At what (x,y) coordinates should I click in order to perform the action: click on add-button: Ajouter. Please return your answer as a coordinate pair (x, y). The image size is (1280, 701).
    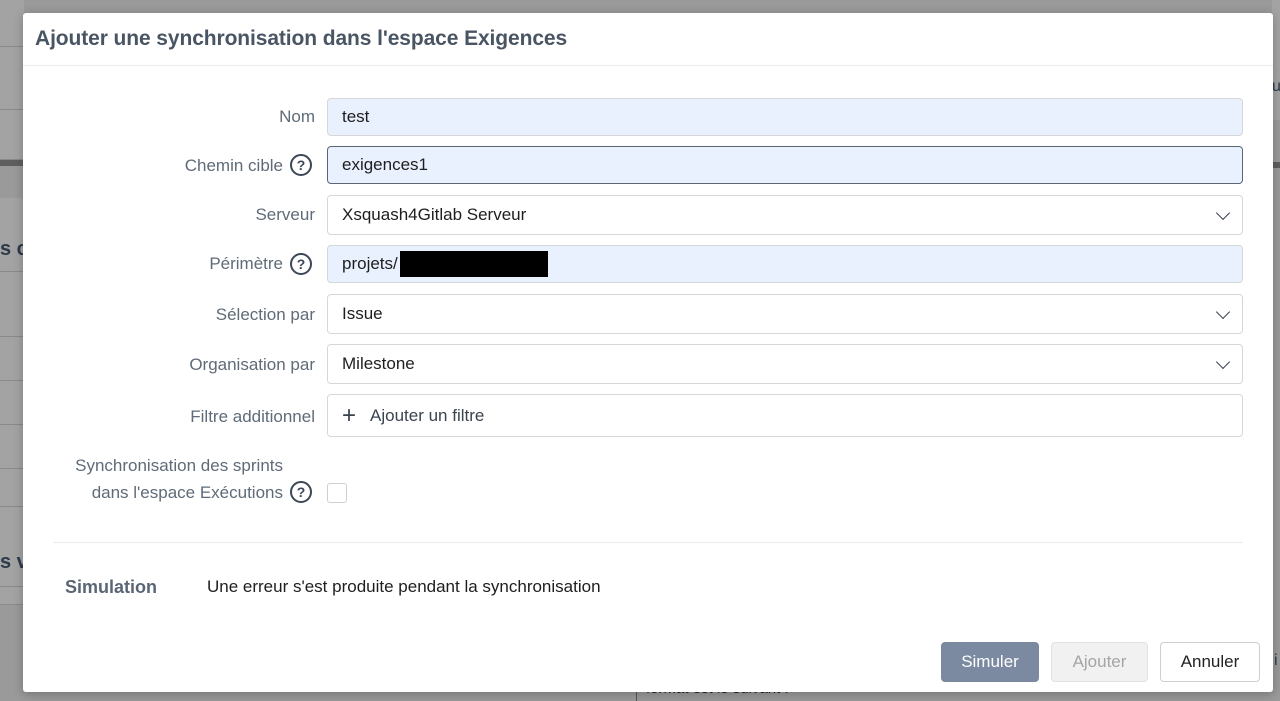
    Looking at the image, I should click on (1099, 662).